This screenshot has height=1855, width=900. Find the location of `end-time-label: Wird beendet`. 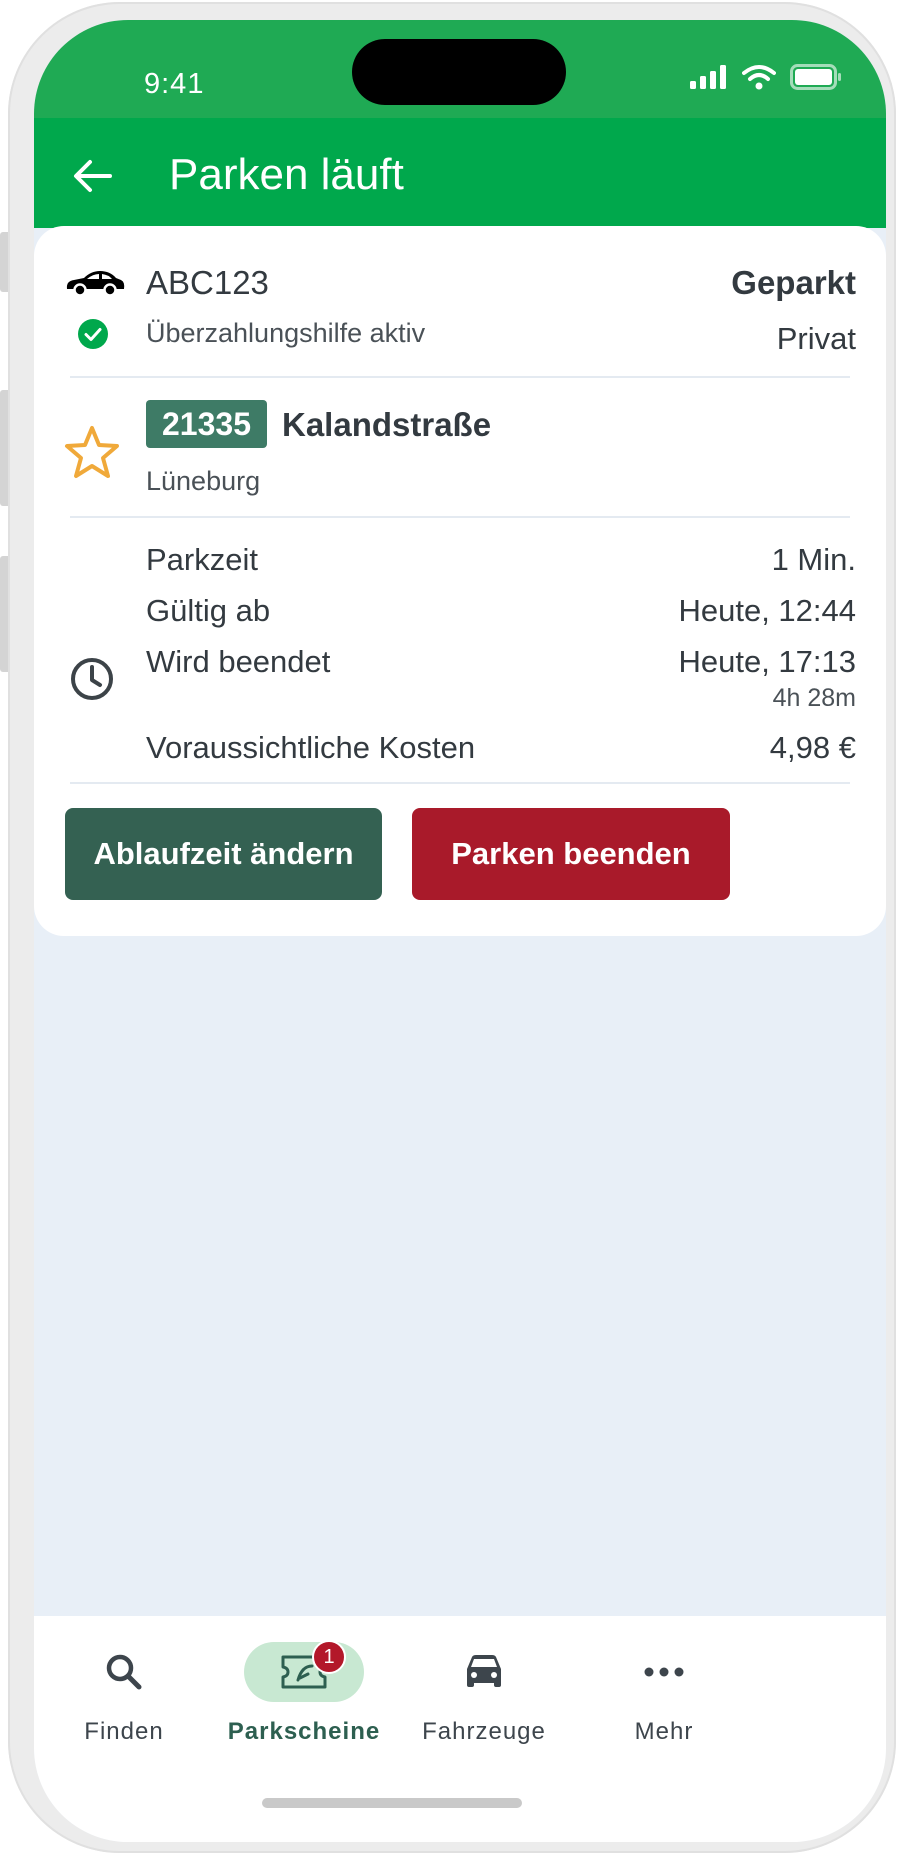

end-time-label: Wird beendet is located at coordinates (238, 661).